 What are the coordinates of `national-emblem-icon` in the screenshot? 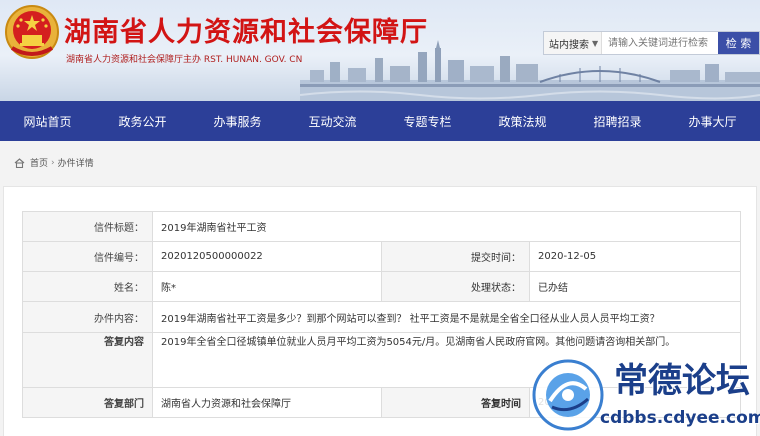 It's located at (32, 32).